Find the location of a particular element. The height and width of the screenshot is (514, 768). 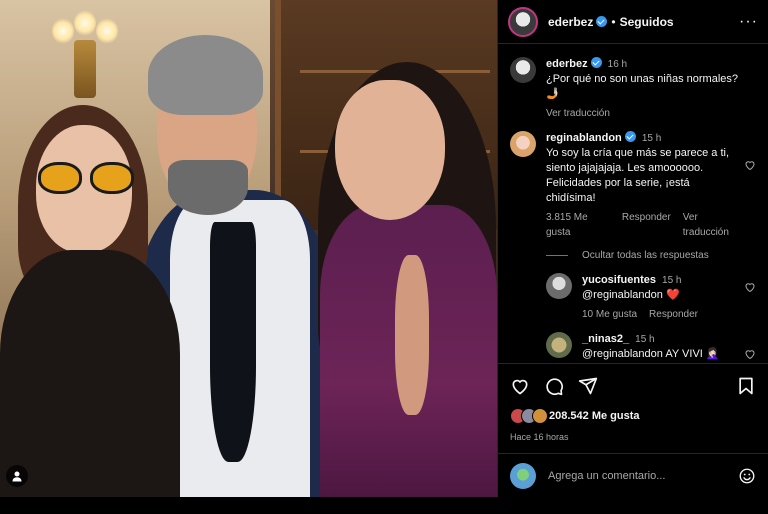

comment-composer is located at coordinates (633, 475).